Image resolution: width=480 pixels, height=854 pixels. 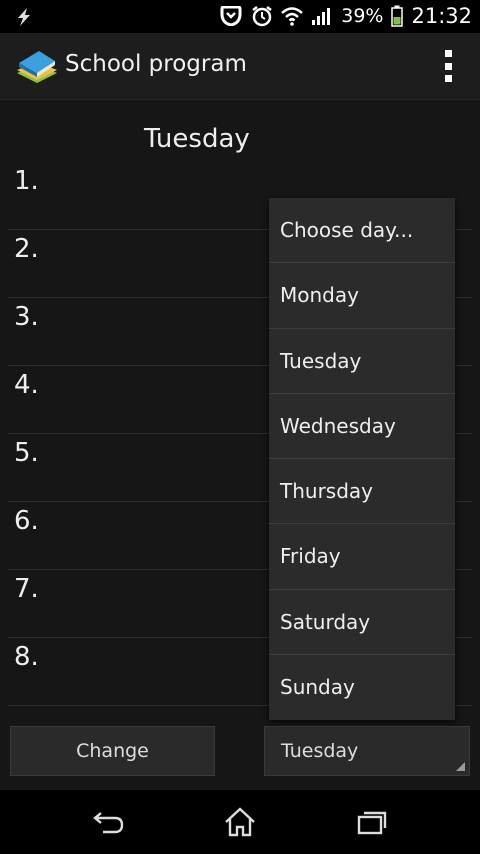 I want to click on app-title: School program, so click(x=156, y=64).